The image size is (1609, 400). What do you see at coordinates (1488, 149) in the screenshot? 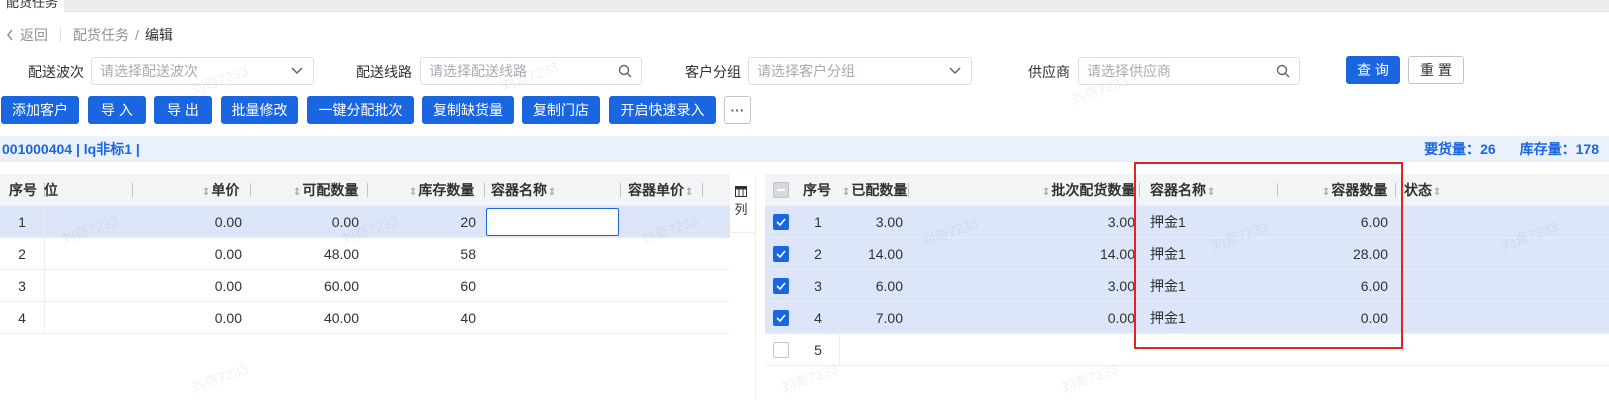
I see `required-value: 26` at bounding box center [1488, 149].